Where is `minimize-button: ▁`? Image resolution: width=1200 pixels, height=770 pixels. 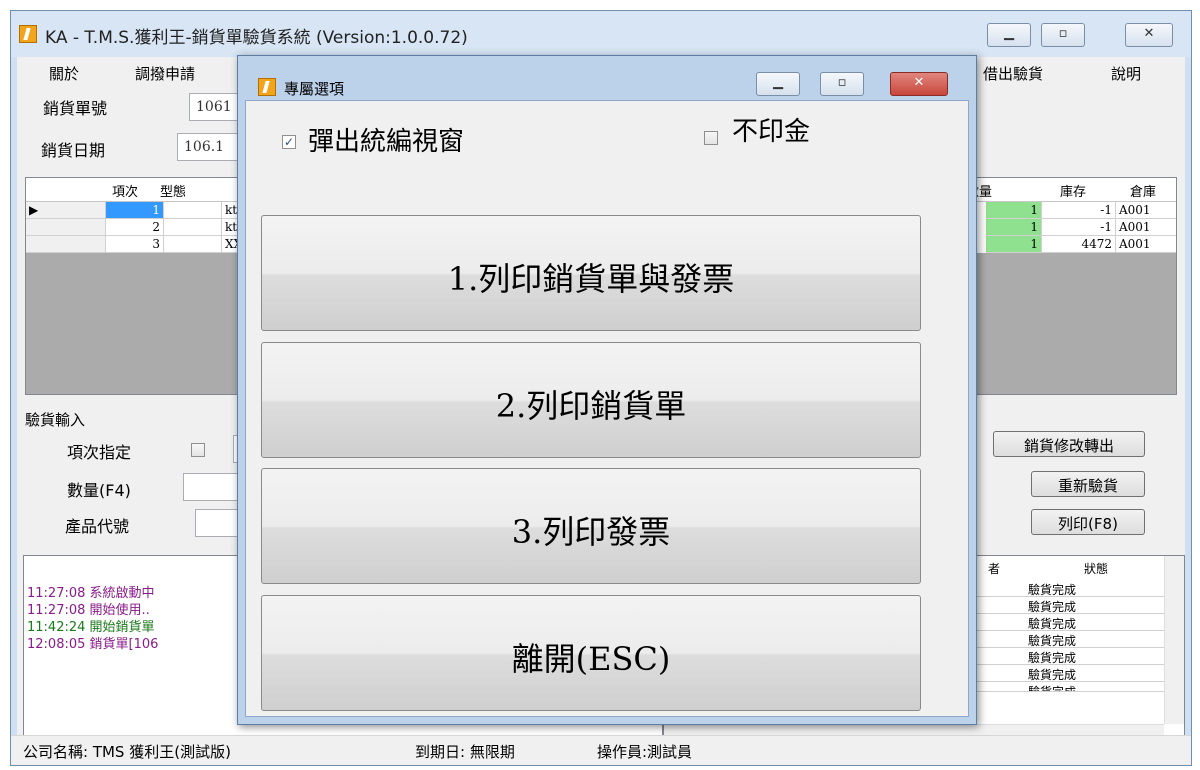
minimize-button: ▁ is located at coordinates (1009, 35).